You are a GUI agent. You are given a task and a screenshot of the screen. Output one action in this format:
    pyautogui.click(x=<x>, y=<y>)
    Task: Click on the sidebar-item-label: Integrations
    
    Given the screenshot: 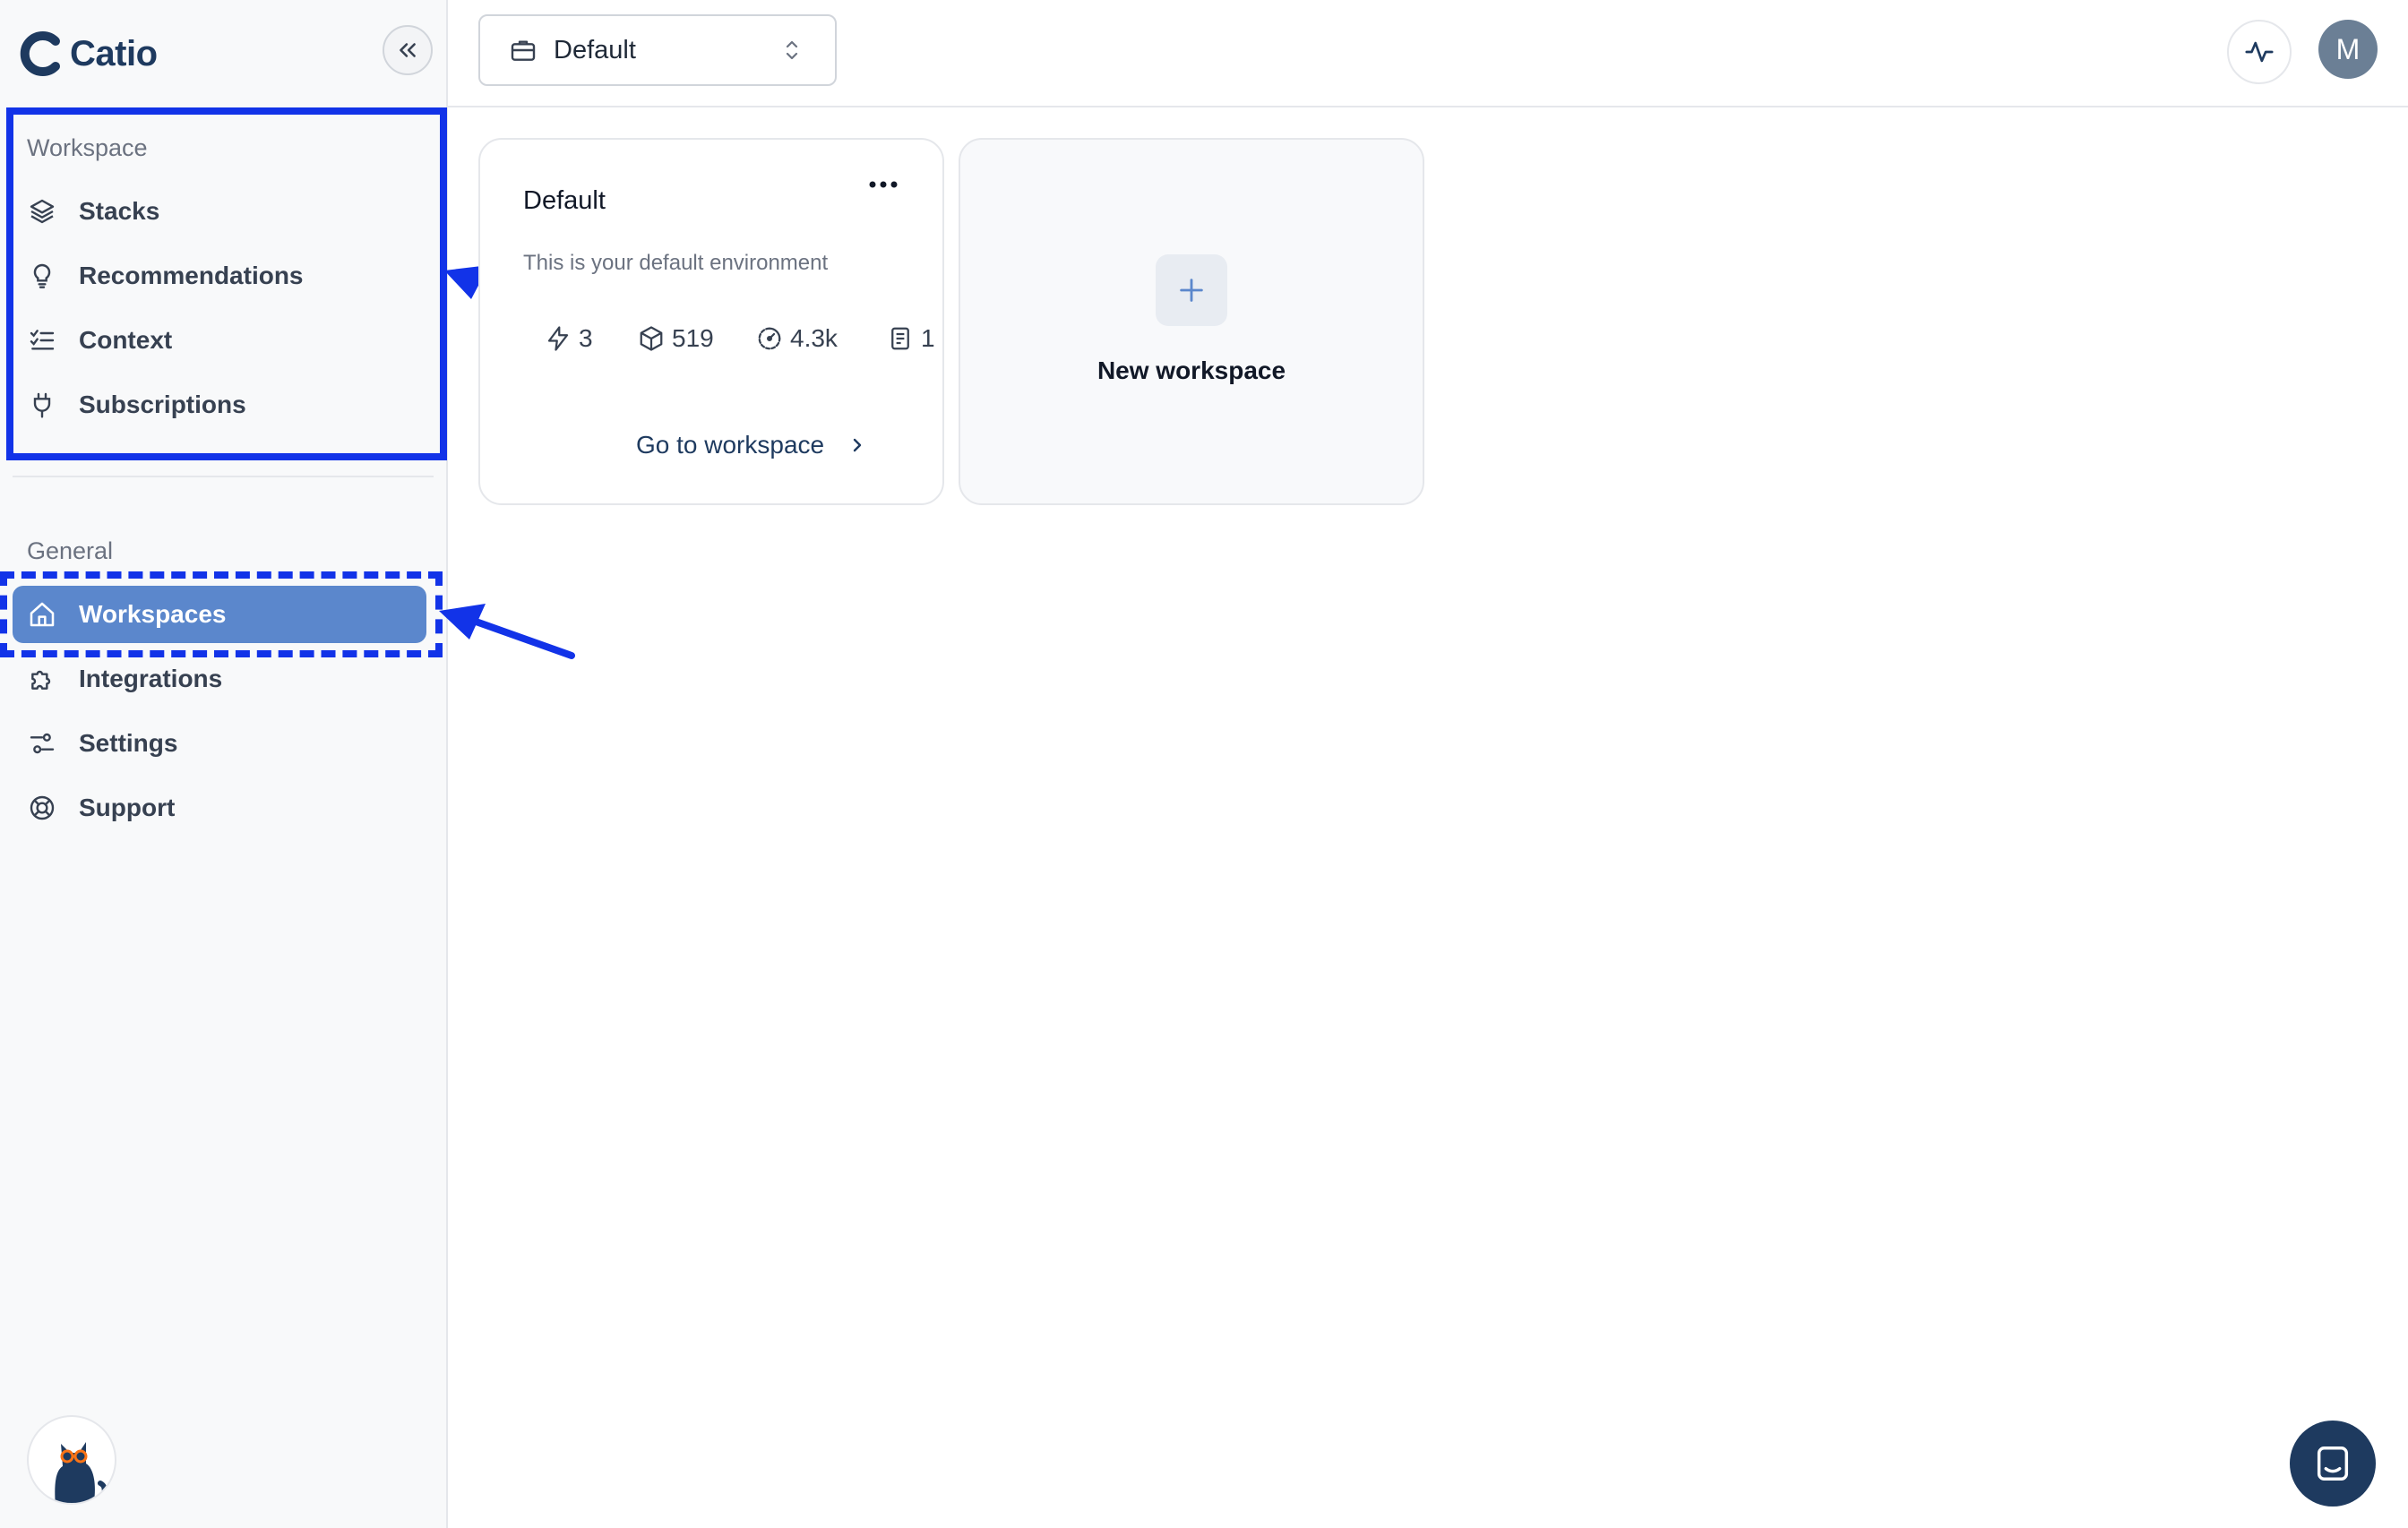 What is the action you would take?
    pyautogui.click(x=151, y=678)
    